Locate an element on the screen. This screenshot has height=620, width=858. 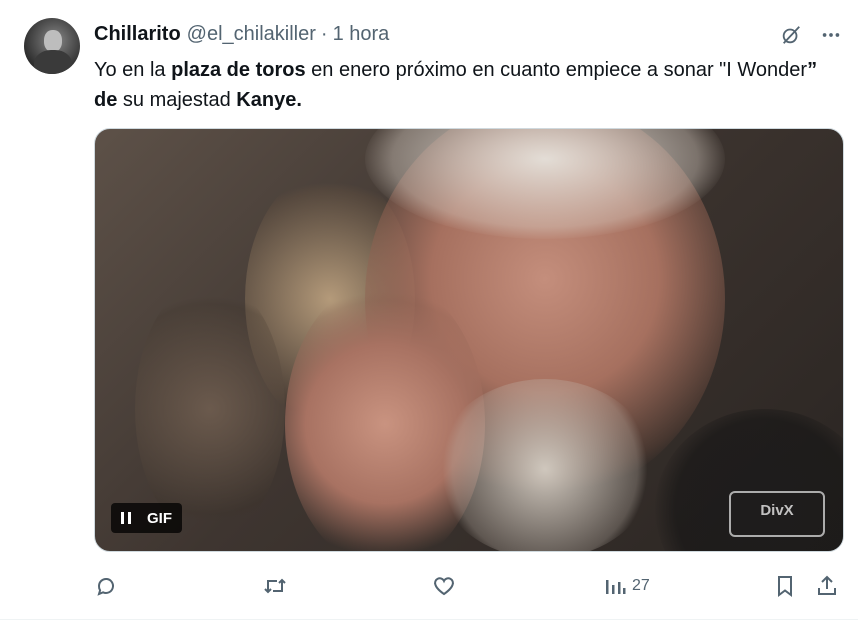
retweet-icon is located at coordinates (275, 586).